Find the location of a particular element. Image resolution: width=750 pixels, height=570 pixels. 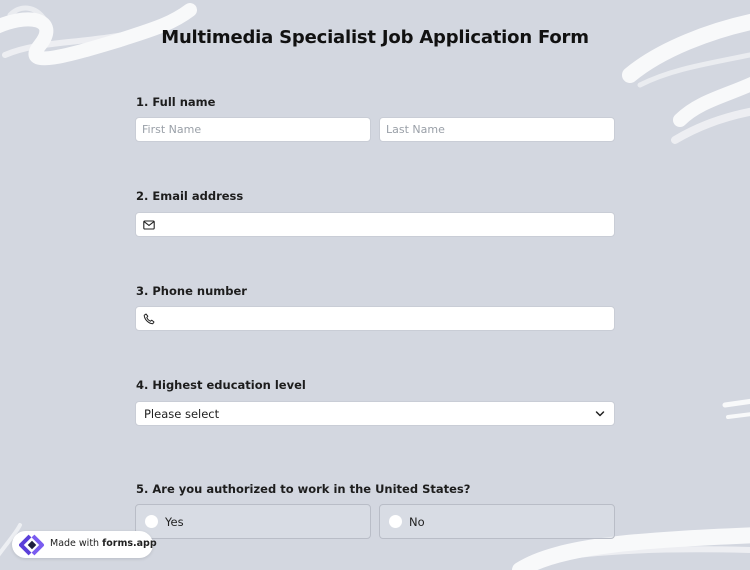

question-phone-label: 3. Phone number is located at coordinates (191, 291).